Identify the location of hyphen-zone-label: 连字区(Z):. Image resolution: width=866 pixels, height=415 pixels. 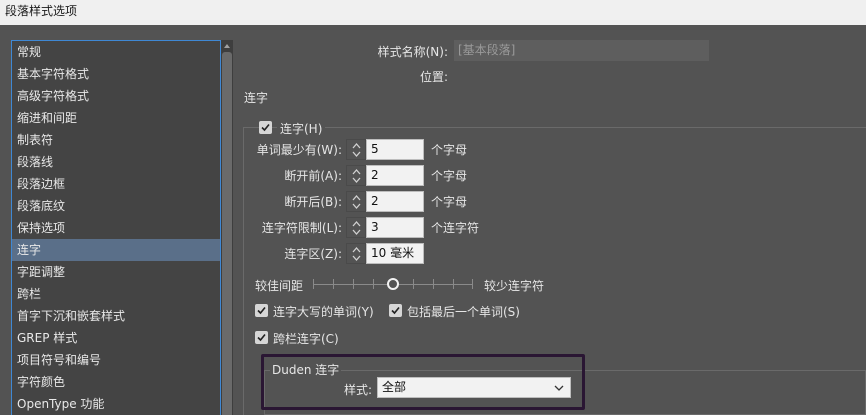
(313, 254).